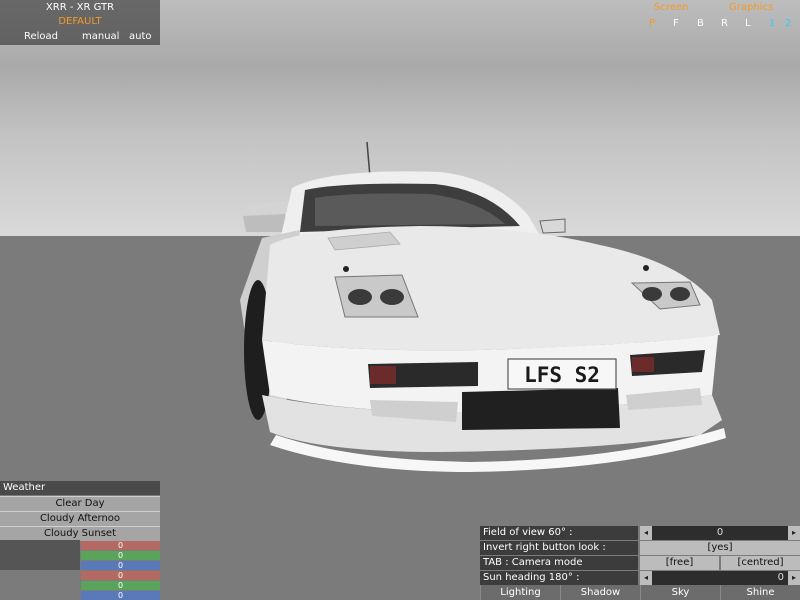 This screenshot has width=800, height=600. I want to click on fov-row: Field of view 60° : ◂ 0 ▸, so click(640, 533).